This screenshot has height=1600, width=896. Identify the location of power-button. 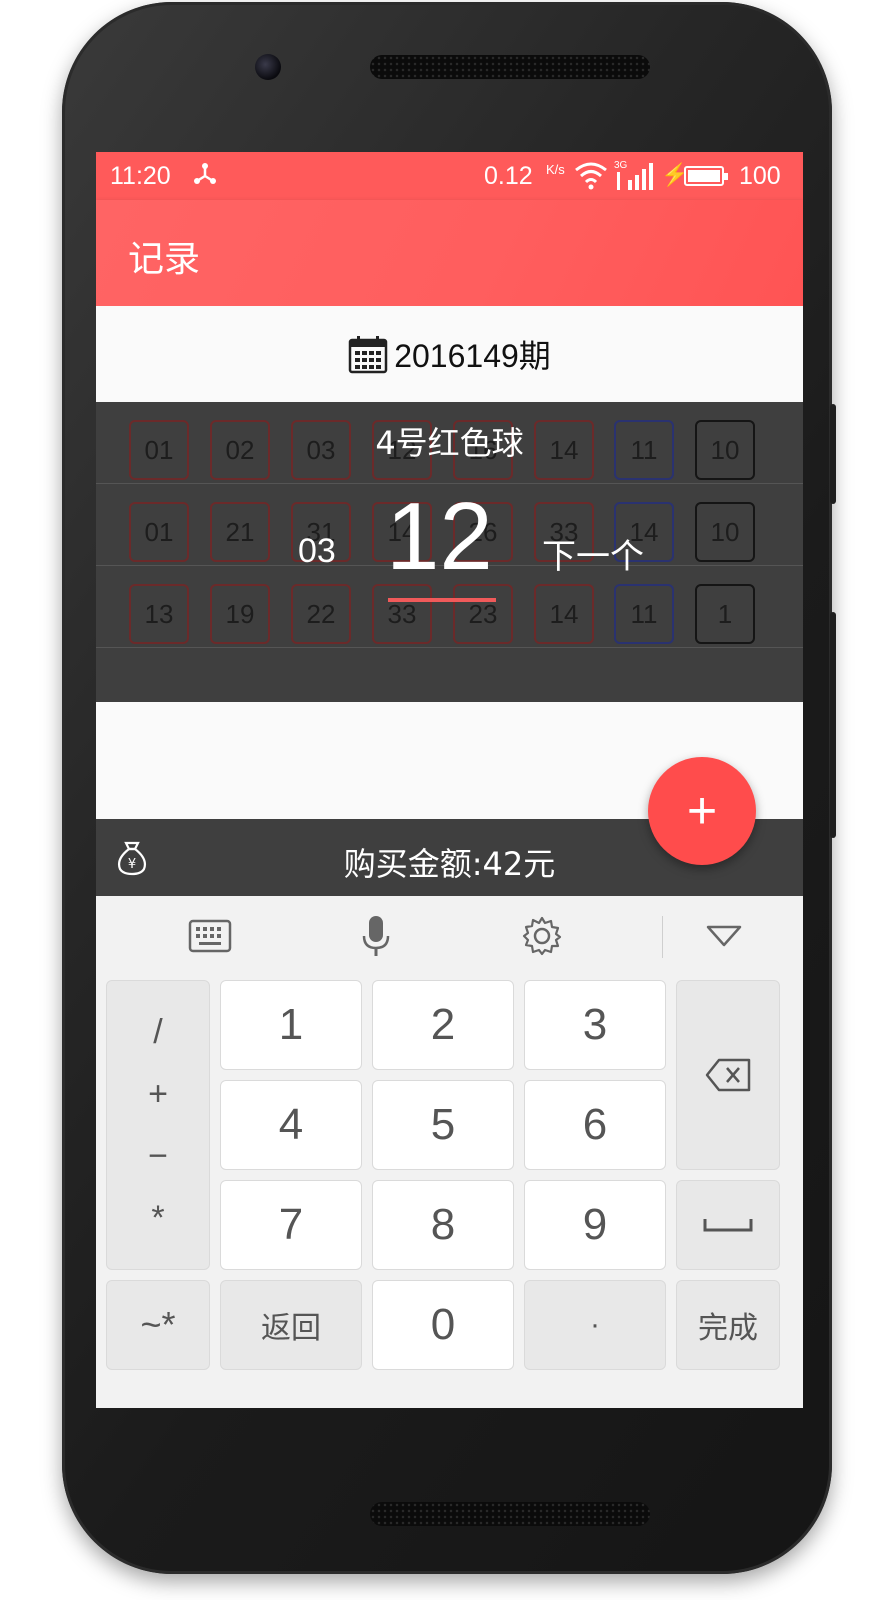
(833, 725).